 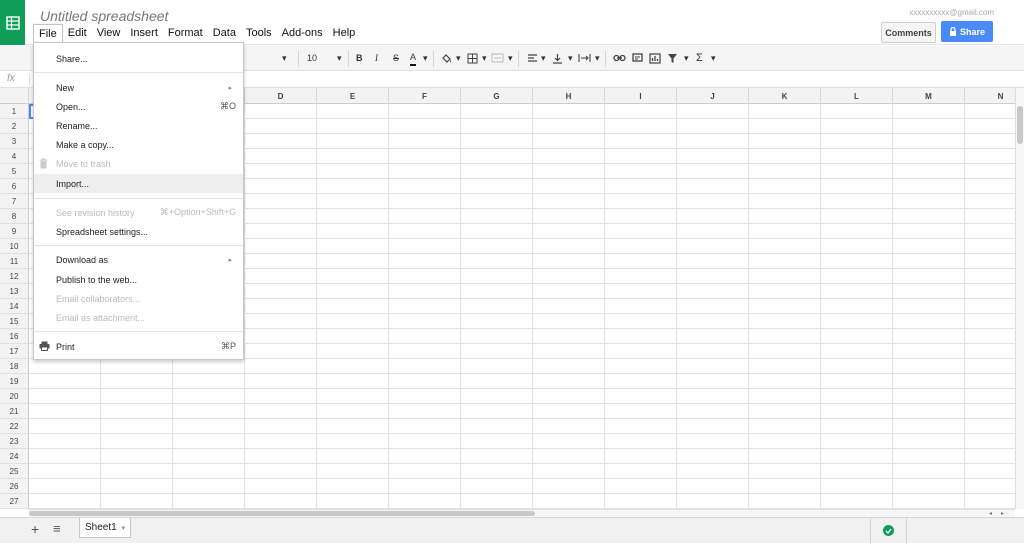 What do you see at coordinates (713, 58) in the screenshot?
I see `functions-chevron-down-icon: ▾` at bounding box center [713, 58].